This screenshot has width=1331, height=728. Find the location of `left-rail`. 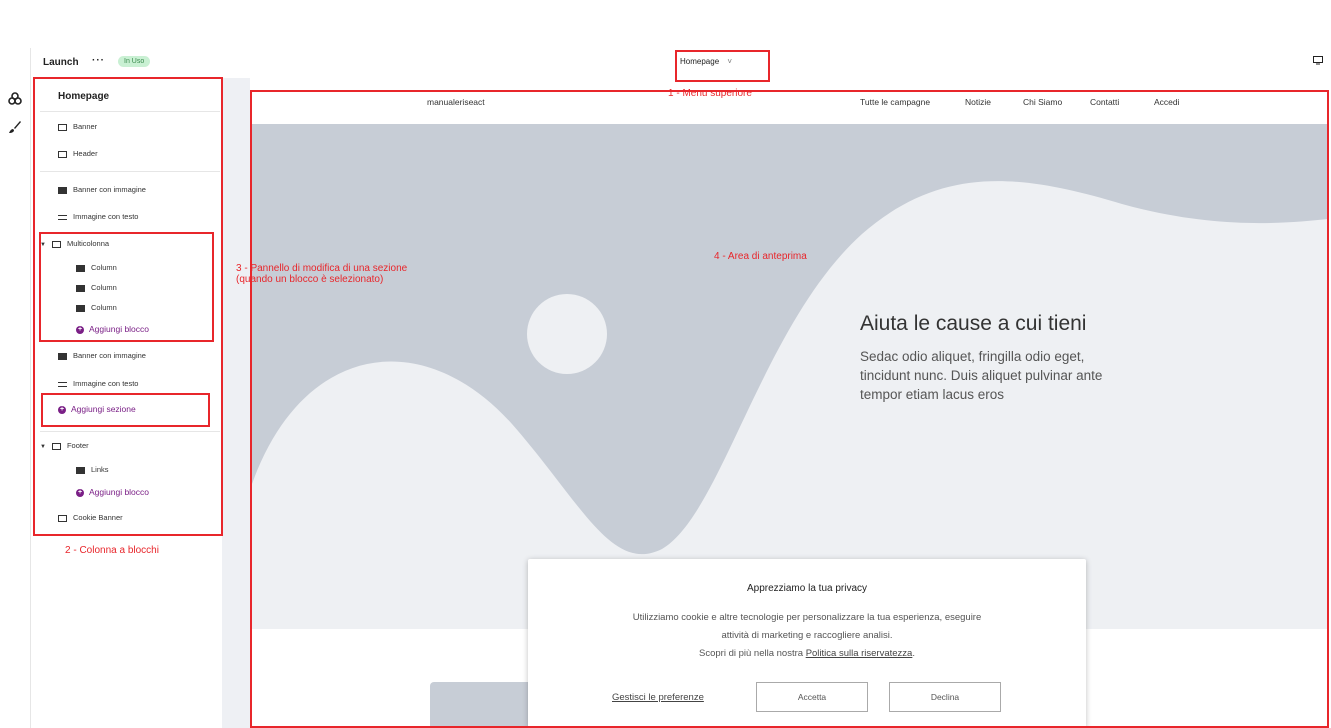

left-rail is located at coordinates (15, 388).